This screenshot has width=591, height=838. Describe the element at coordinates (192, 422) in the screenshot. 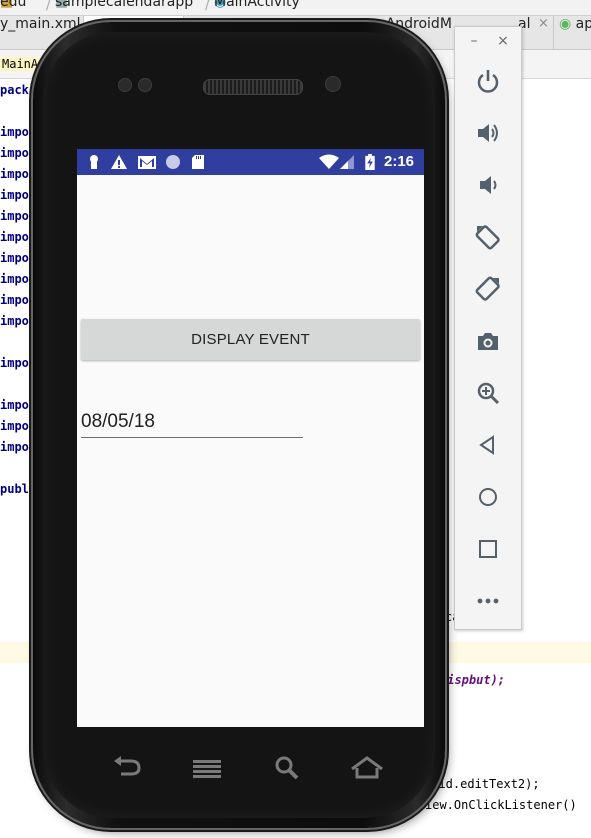

I see `date-edit-text` at that location.